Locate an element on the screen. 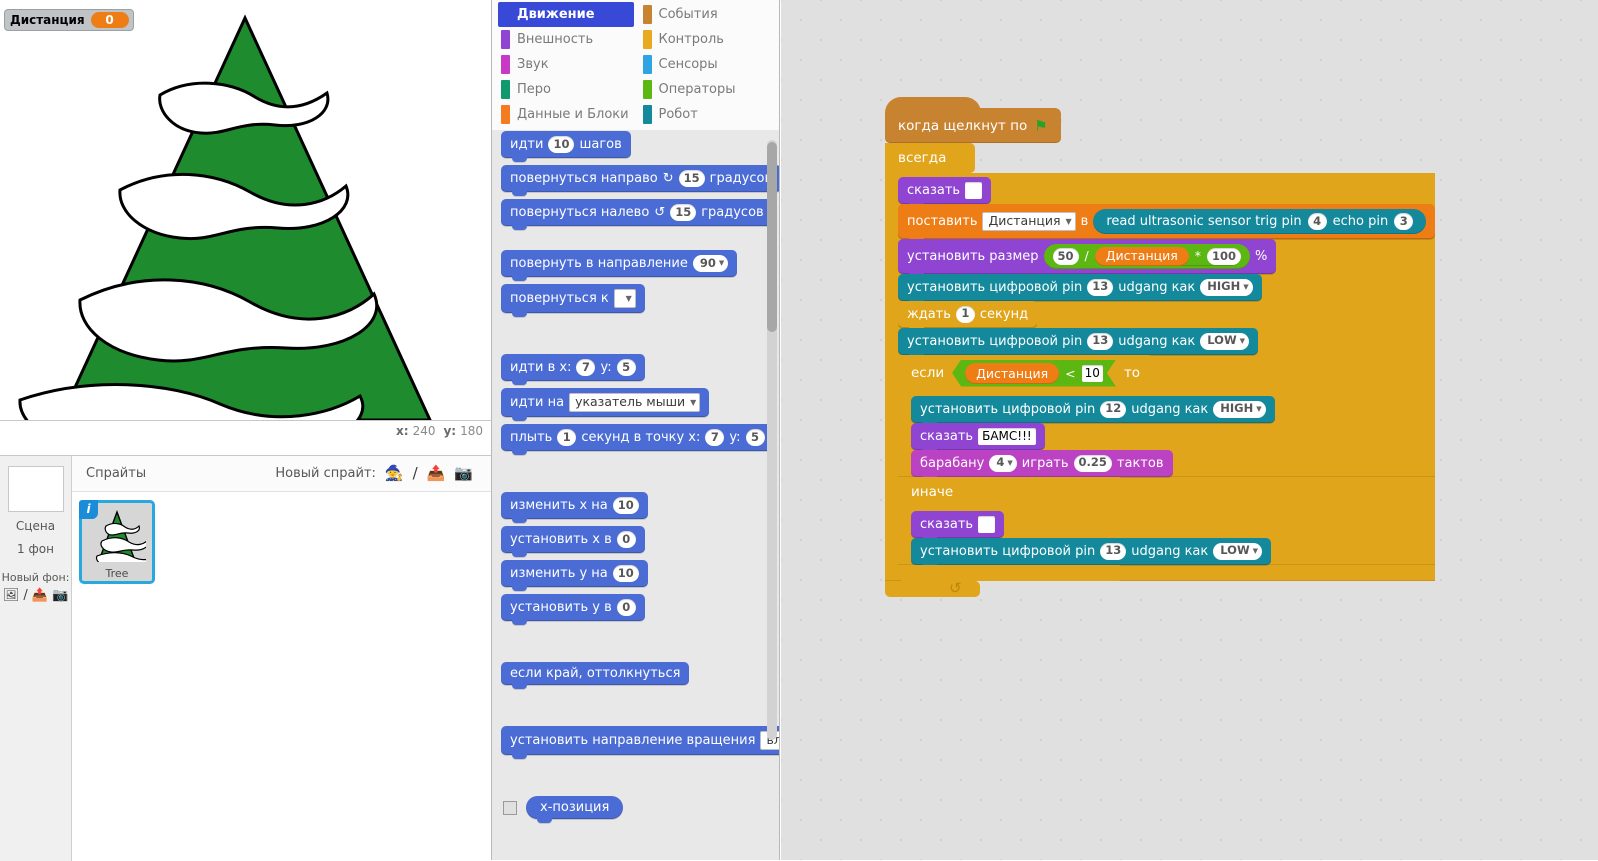 This screenshot has height=861, width=1598. variable-watcher-distance: Дистанция 0 is located at coordinates (69, 20).